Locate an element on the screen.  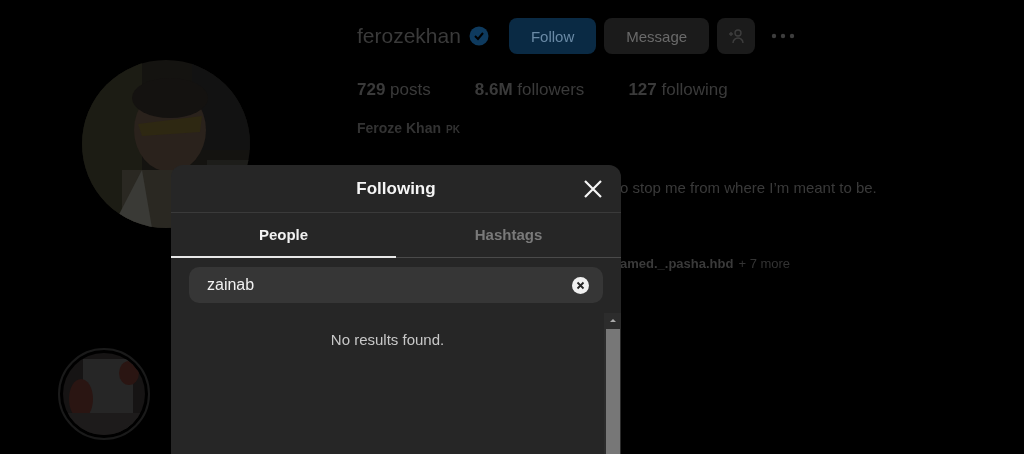
dialog-title: Following is located at coordinates (396, 188).